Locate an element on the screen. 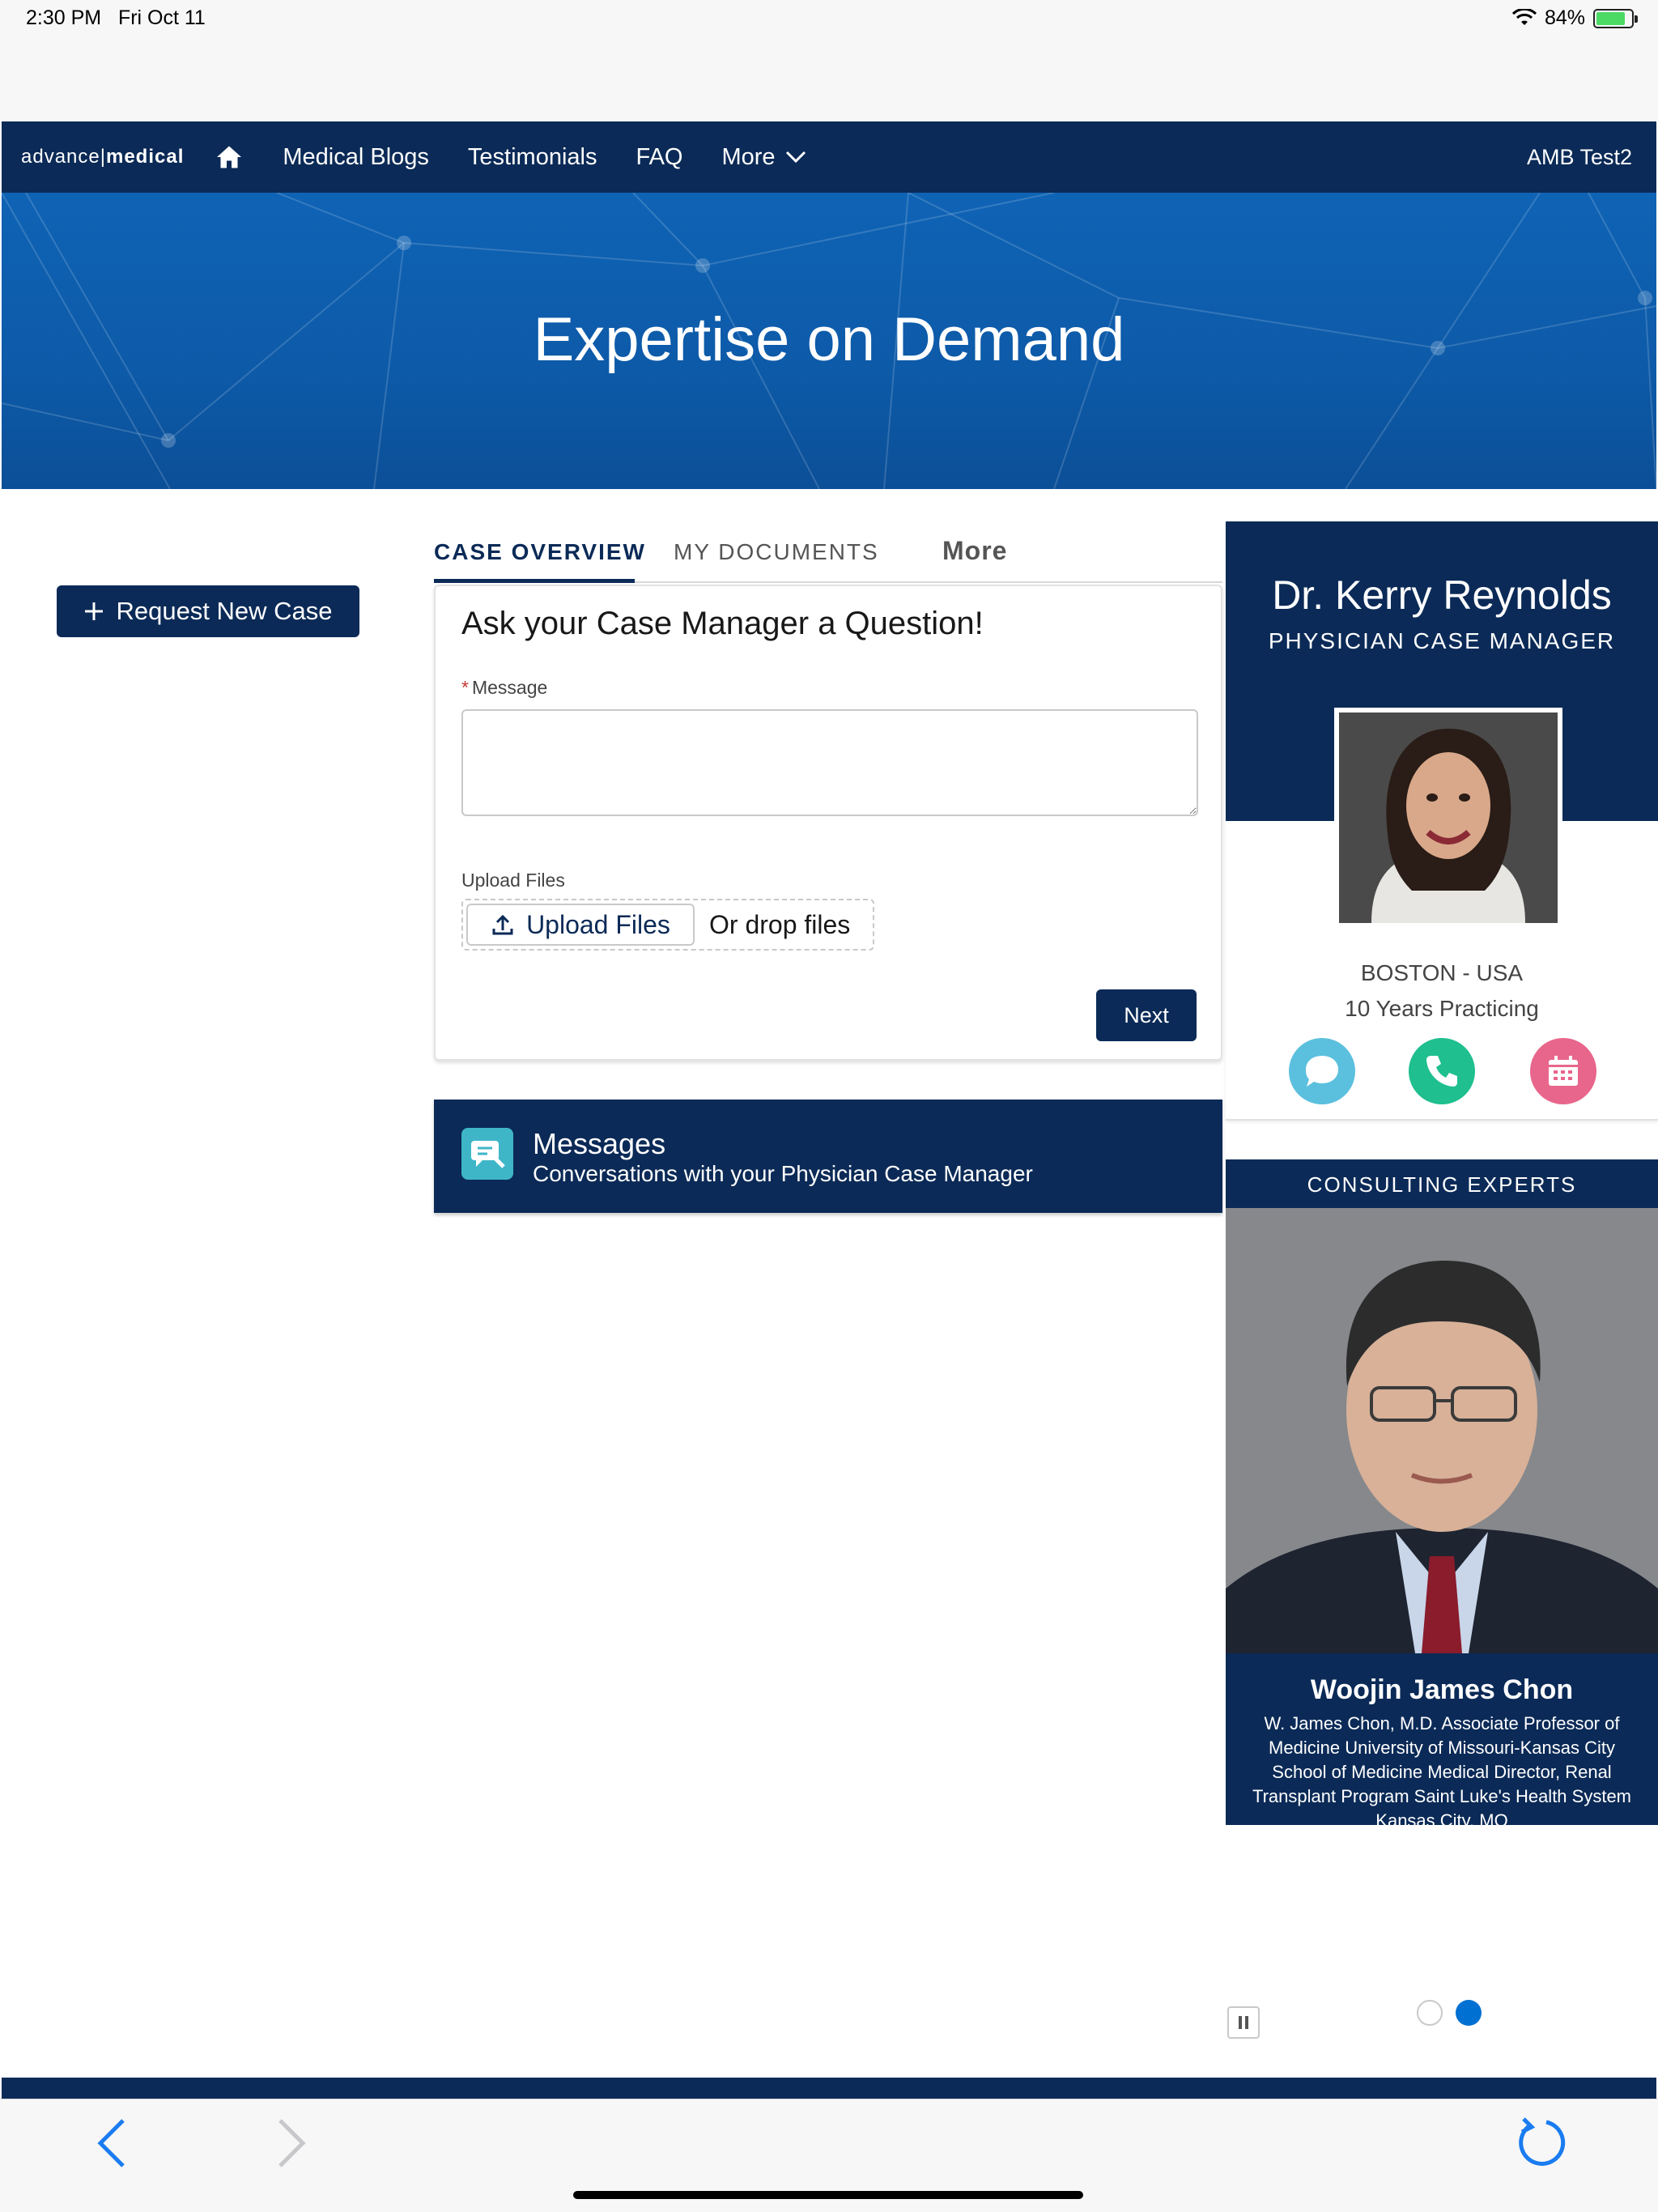 The height and width of the screenshot is (2212, 1658). nav-more-menu: More is located at coordinates (763, 158).